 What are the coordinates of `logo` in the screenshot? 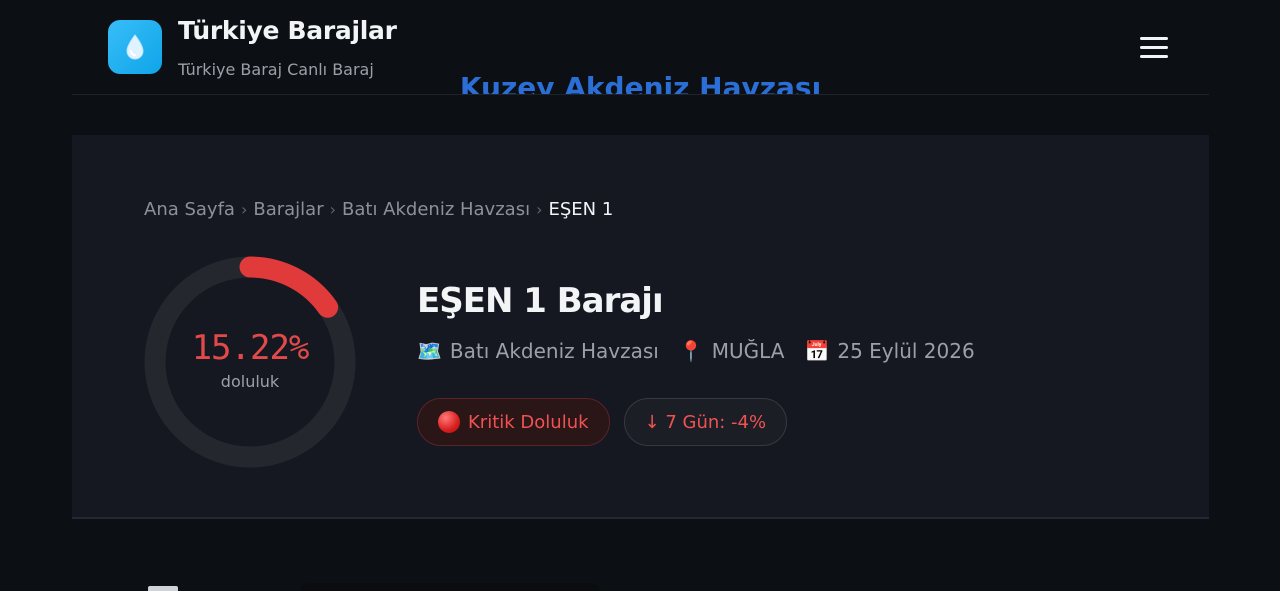 It's located at (135, 47).